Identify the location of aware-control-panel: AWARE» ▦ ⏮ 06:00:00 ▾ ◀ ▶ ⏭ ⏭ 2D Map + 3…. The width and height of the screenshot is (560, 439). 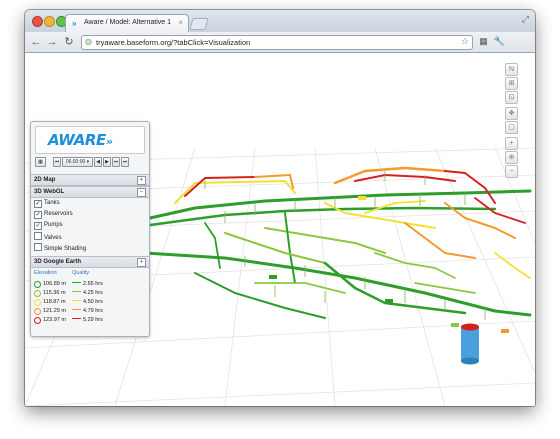
(90, 229).